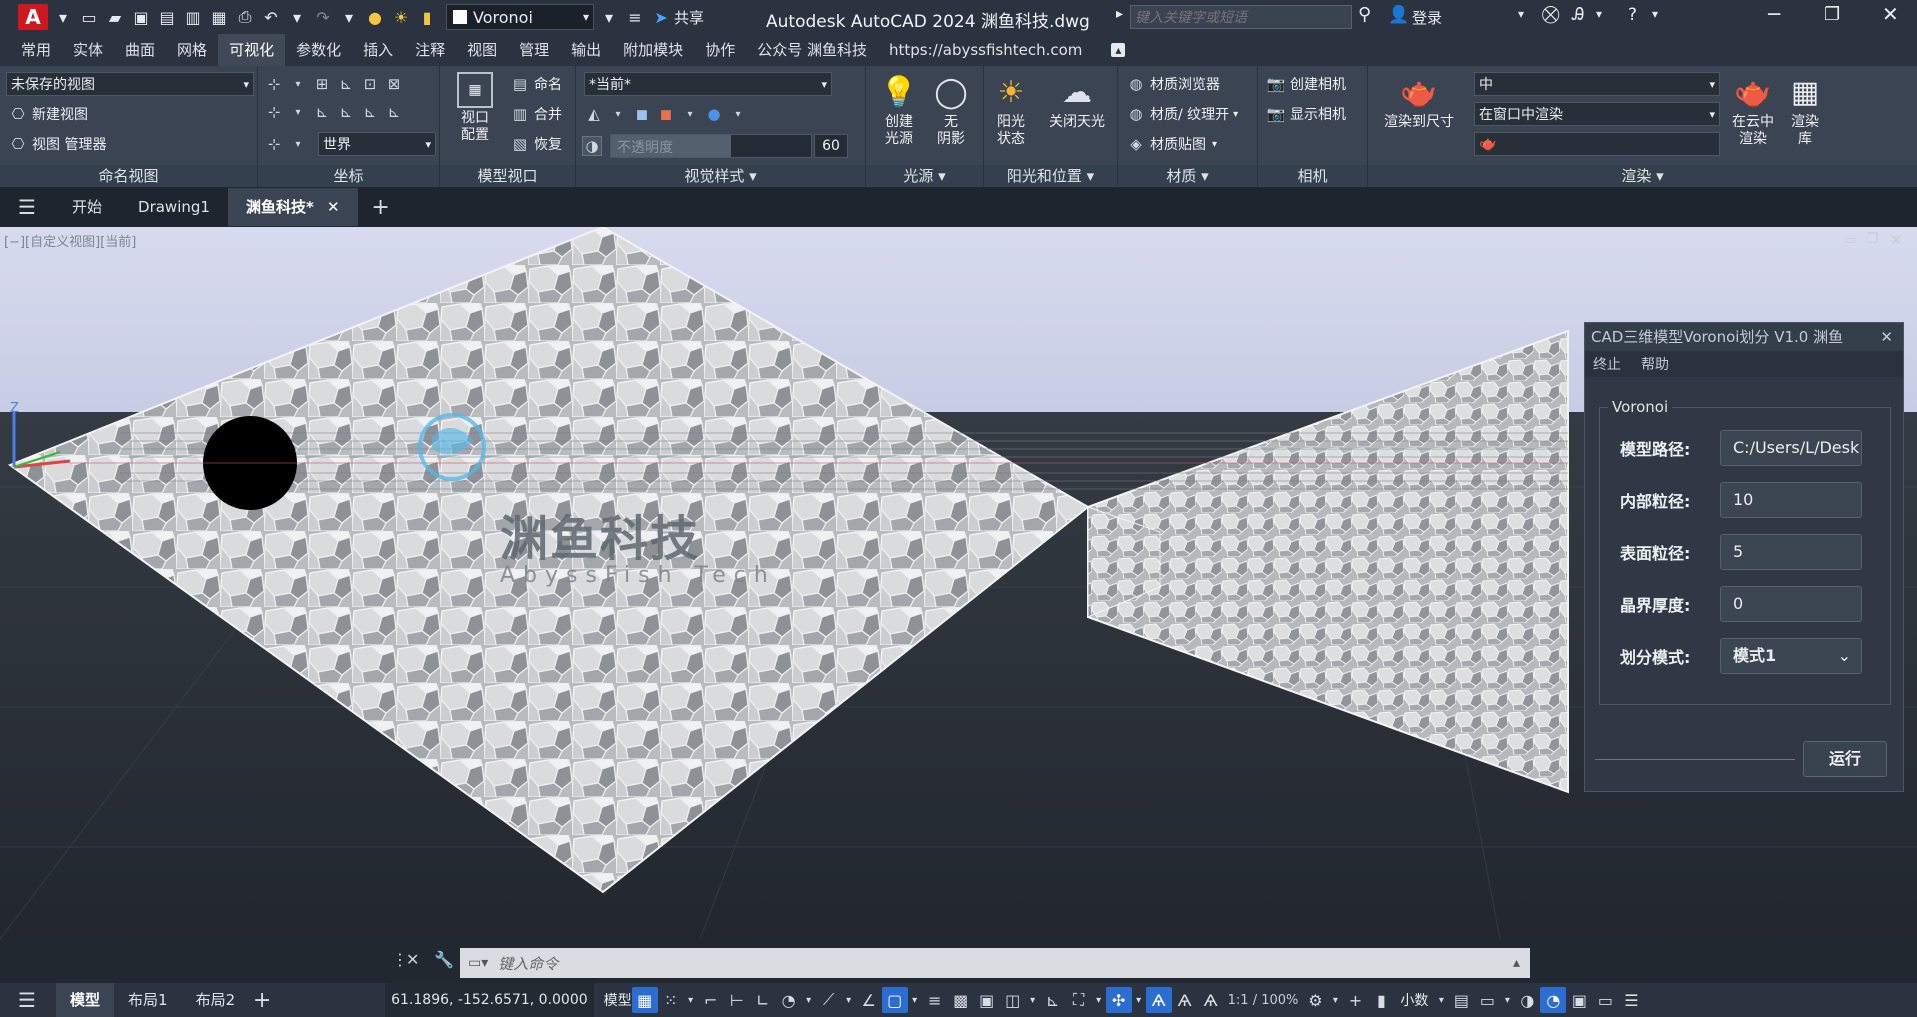 The width and height of the screenshot is (1917, 1017). Describe the element at coordinates (1642, 176) in the screenshot. I see `panel-title-render: 渲染 ▾` at that location.